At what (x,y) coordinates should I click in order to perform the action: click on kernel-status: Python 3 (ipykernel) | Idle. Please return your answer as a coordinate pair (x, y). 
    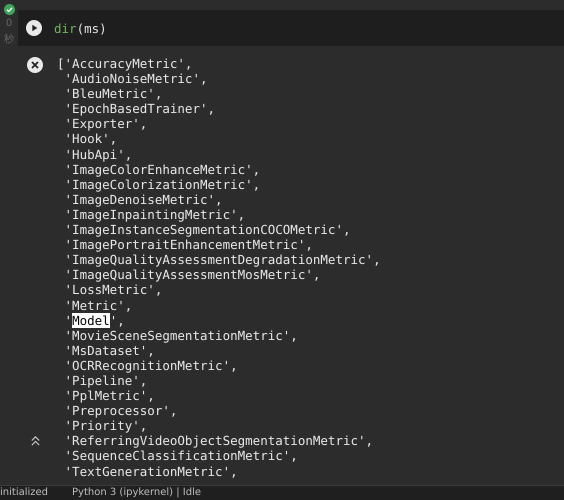
    Looking at the image, I should click on (137, 493).